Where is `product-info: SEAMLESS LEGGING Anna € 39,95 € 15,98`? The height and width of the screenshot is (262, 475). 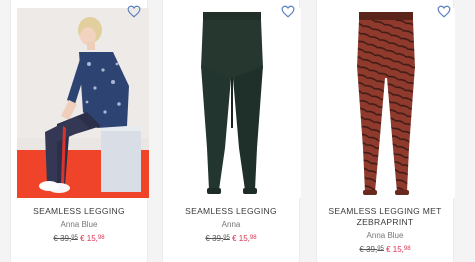 product-info: SEAMLESS LEGGING Anna € 39,95 € 15,98 is located at coordinates (231, 225).